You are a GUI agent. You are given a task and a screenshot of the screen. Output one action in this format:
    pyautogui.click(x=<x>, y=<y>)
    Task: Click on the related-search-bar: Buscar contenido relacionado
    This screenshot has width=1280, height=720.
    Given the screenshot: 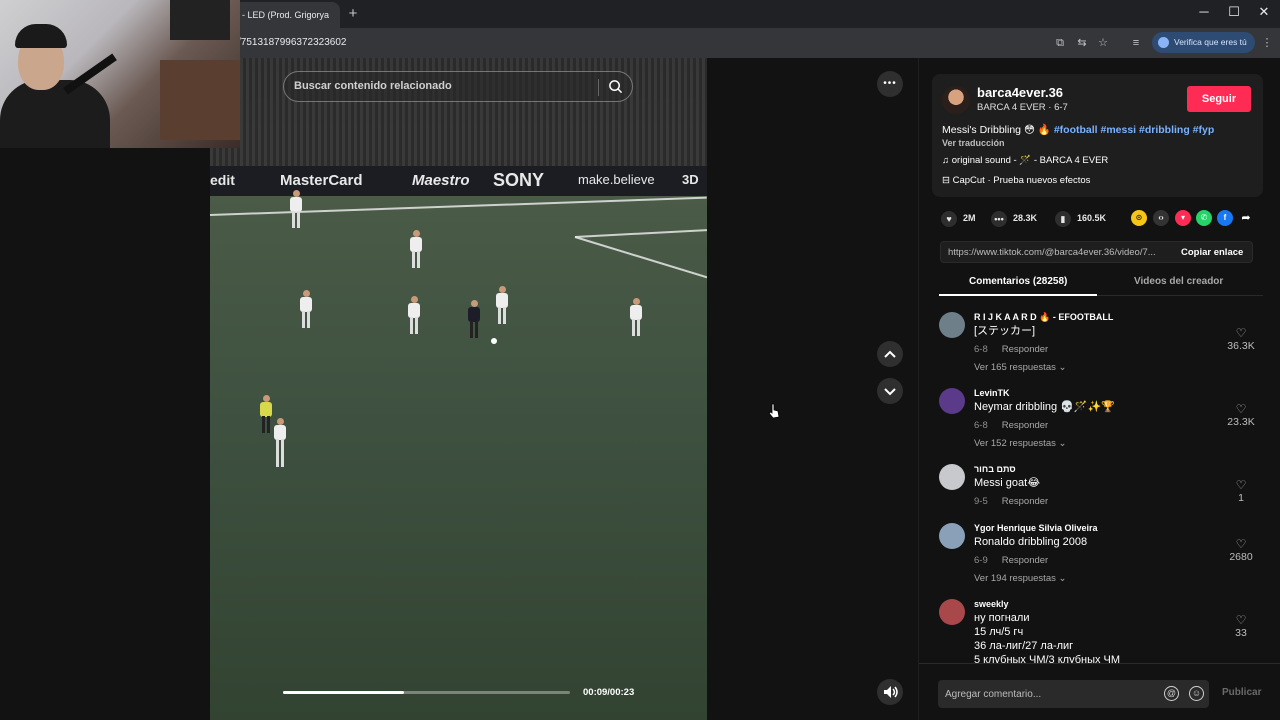 What is the action you would take?
    pyautogui.click(x=458, y=86)
    